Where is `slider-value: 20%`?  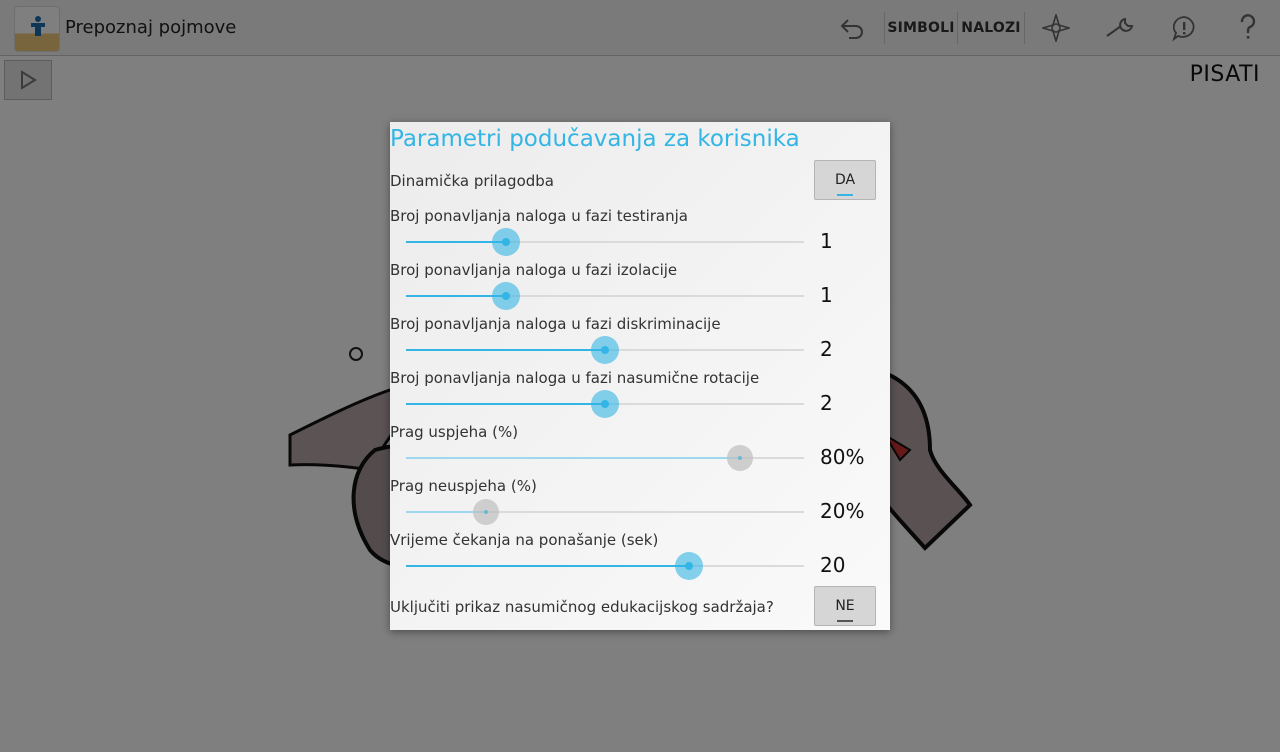
slider-value: 20% is located at coordinates (842, 511).